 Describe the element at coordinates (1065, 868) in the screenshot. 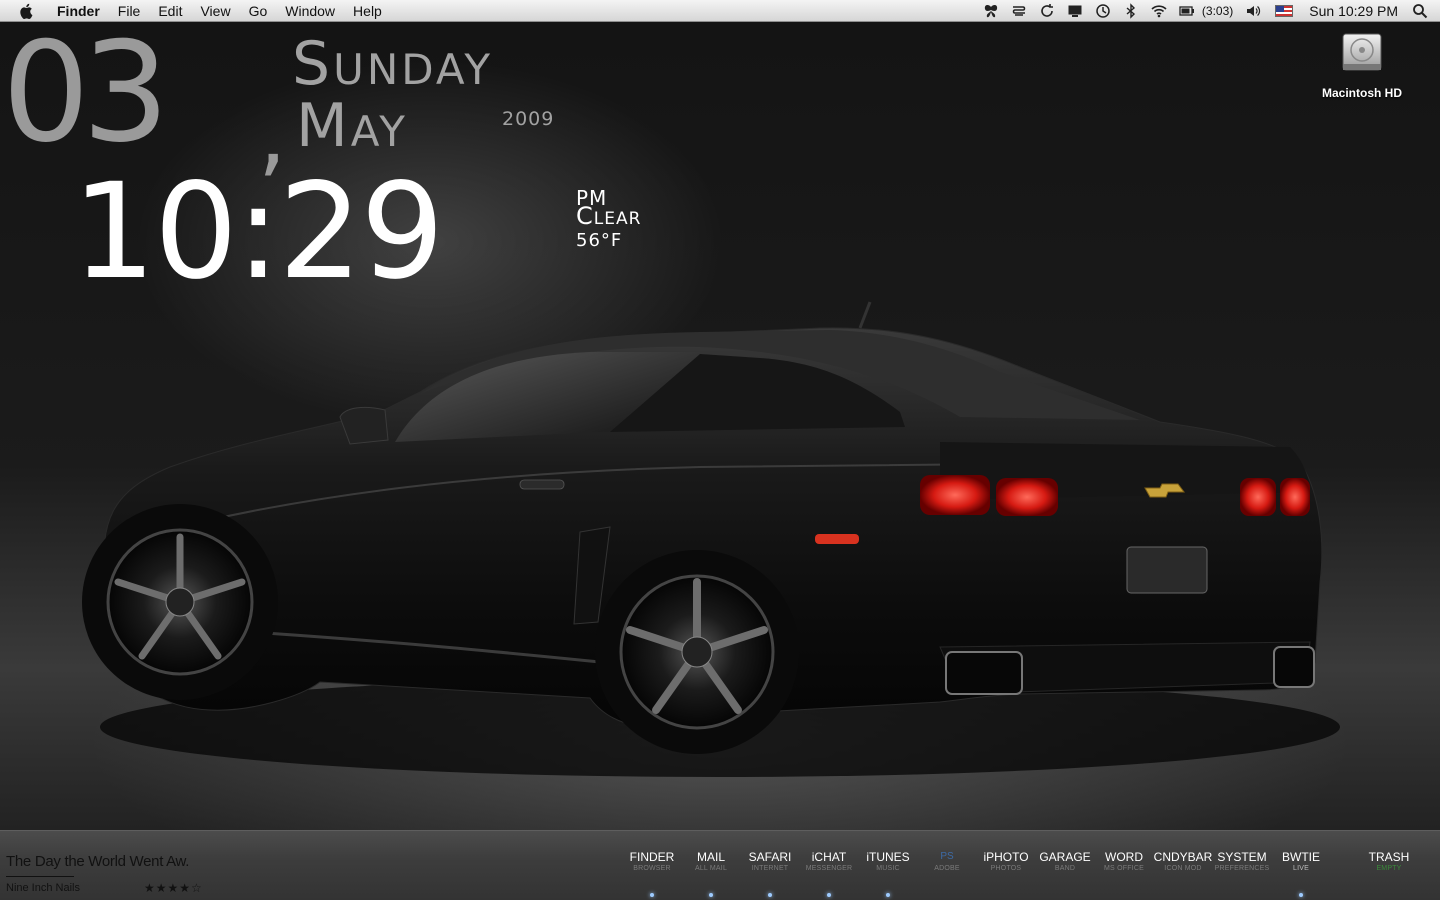

I see `dock-item-sublabel: BAND` at that location.